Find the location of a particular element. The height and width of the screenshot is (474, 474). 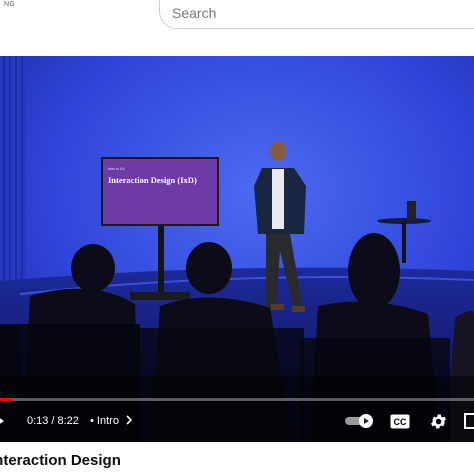

svg-text: CC is located at coordinates (400, 422).